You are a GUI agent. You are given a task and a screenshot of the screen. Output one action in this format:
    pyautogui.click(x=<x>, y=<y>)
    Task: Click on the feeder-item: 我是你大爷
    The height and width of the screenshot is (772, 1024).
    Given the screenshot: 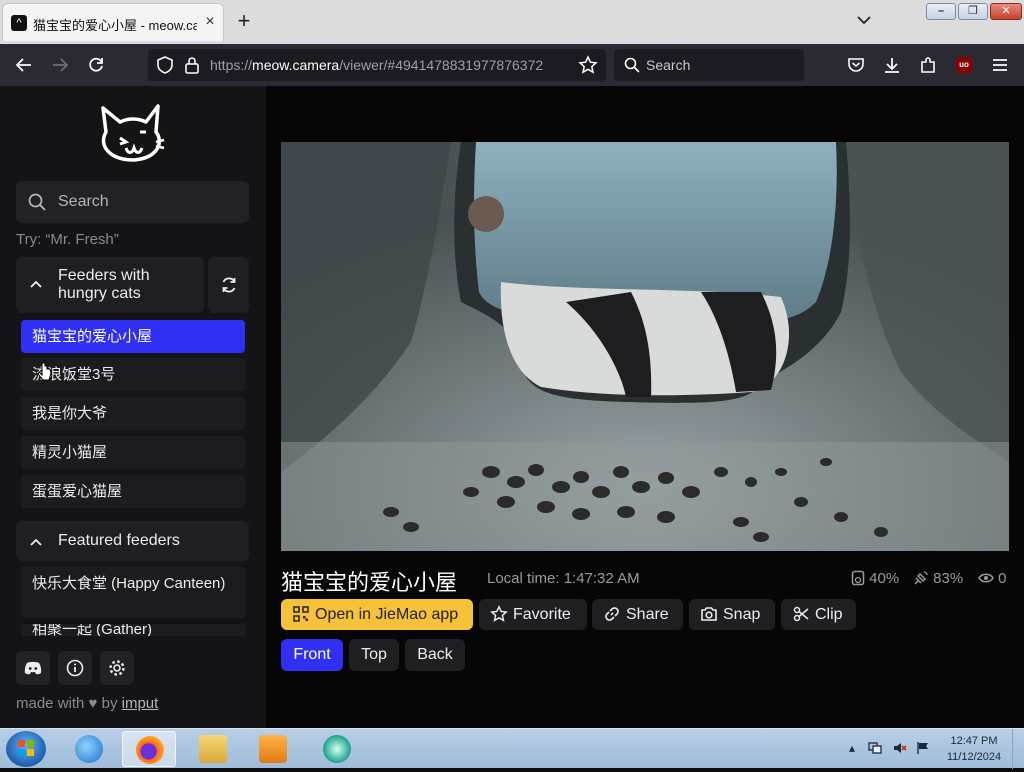 What is the action you would take?
    pyautogui.click(x=133, y=413)
    